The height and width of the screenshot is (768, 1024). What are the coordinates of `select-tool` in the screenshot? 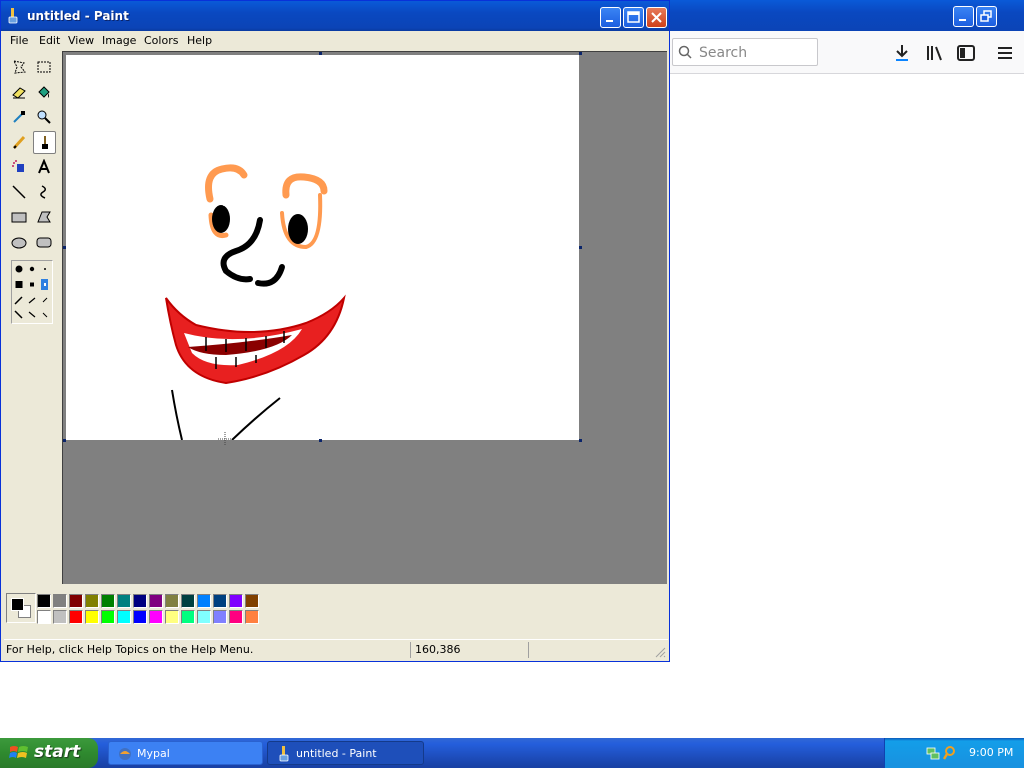 It's located at (44, 67).